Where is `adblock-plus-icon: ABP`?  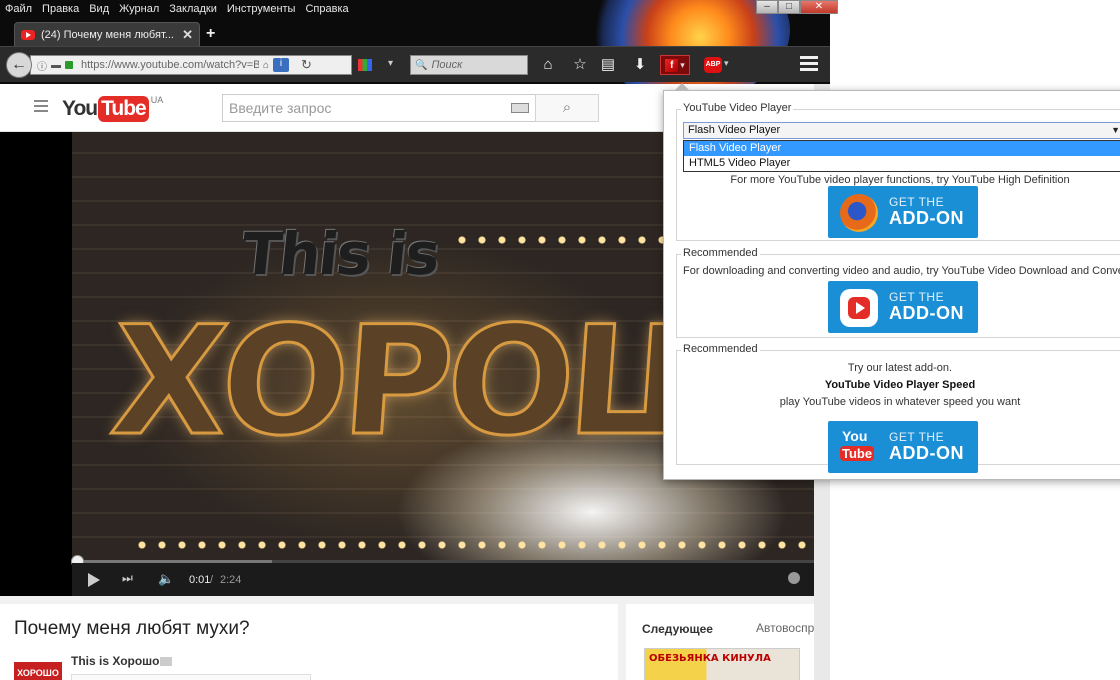
adblock-plus-icon: ABP is located at coordinates (713, 65).